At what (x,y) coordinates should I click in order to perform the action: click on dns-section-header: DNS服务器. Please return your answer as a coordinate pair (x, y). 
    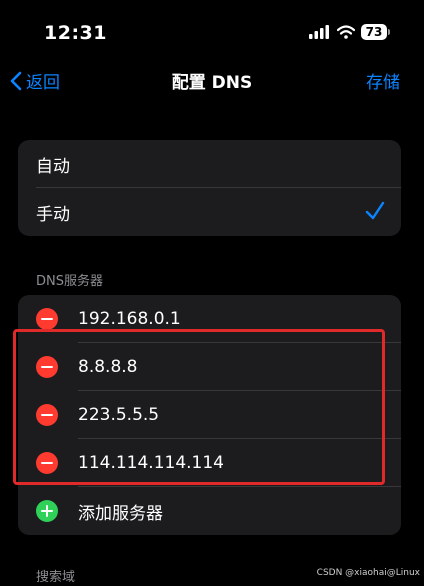
    Looking at the image, I should click on (69, 281).